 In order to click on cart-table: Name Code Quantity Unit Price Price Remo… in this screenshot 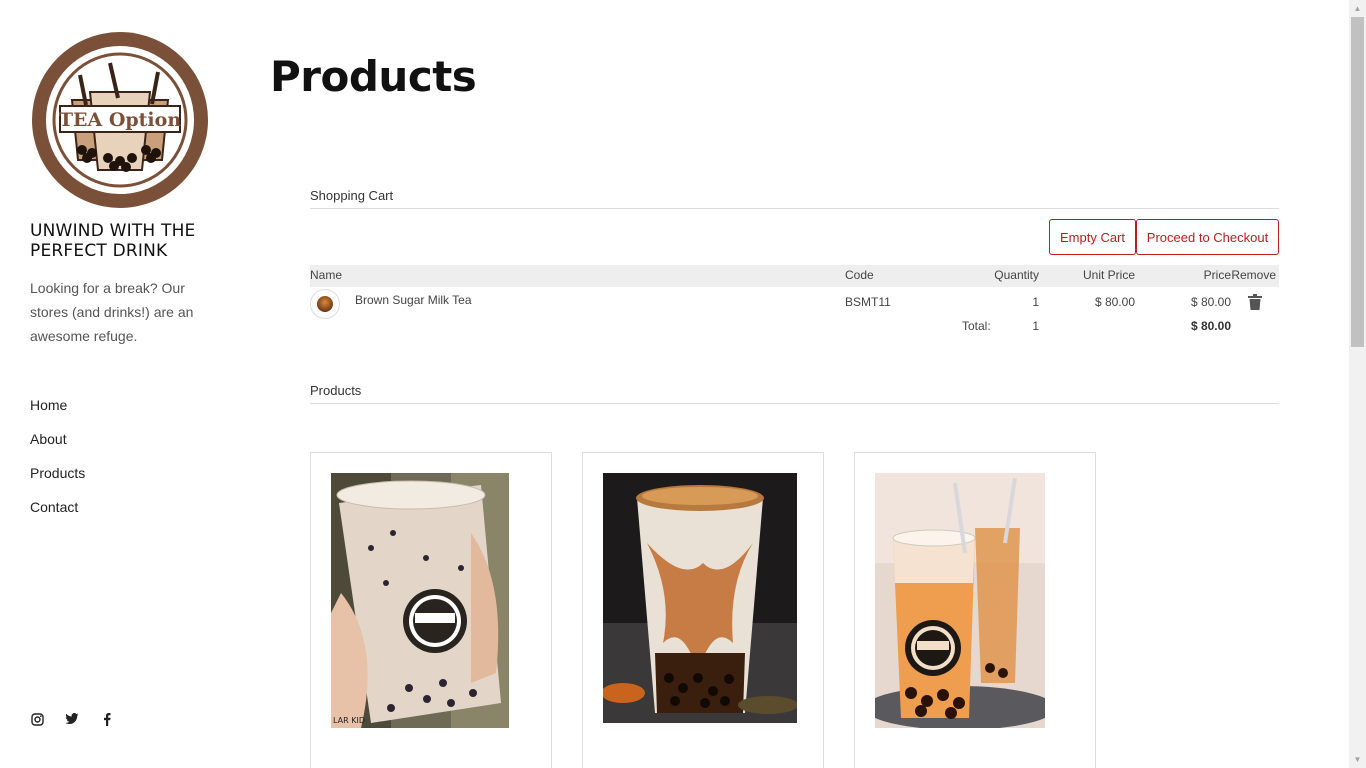, I will do `click(794, 303)`.